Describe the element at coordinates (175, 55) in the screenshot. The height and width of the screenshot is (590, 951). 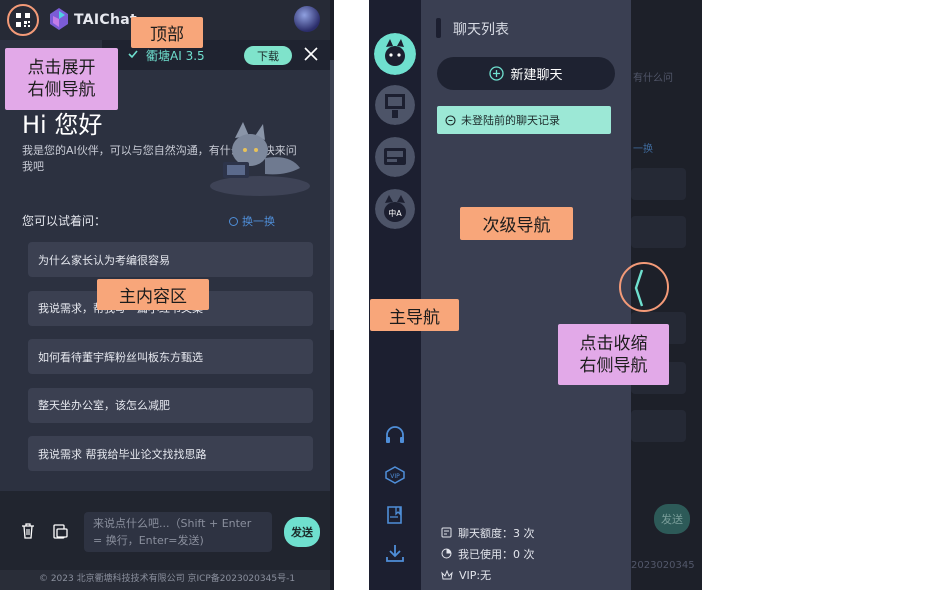
I see `model-name: 衢塘AI 3.5` at that location.